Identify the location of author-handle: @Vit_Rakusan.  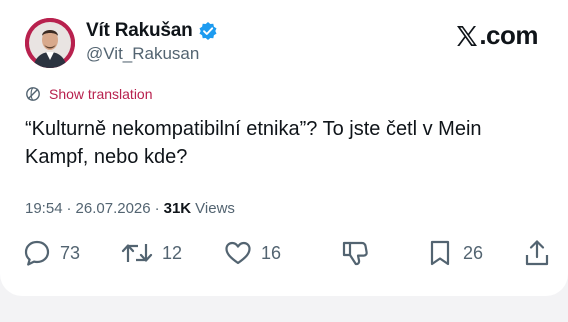
(142, 54).